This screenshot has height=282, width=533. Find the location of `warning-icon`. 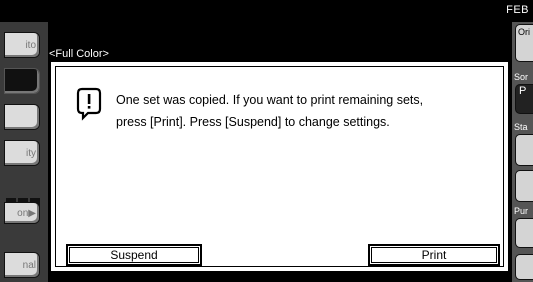

warning-icon is located at coordinates (89, 104).